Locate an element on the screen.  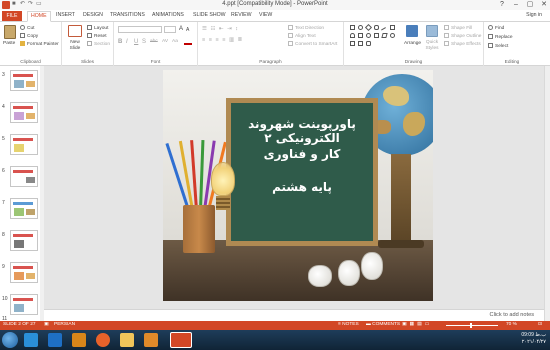
paste-icon is located at coordinates (10, 32).